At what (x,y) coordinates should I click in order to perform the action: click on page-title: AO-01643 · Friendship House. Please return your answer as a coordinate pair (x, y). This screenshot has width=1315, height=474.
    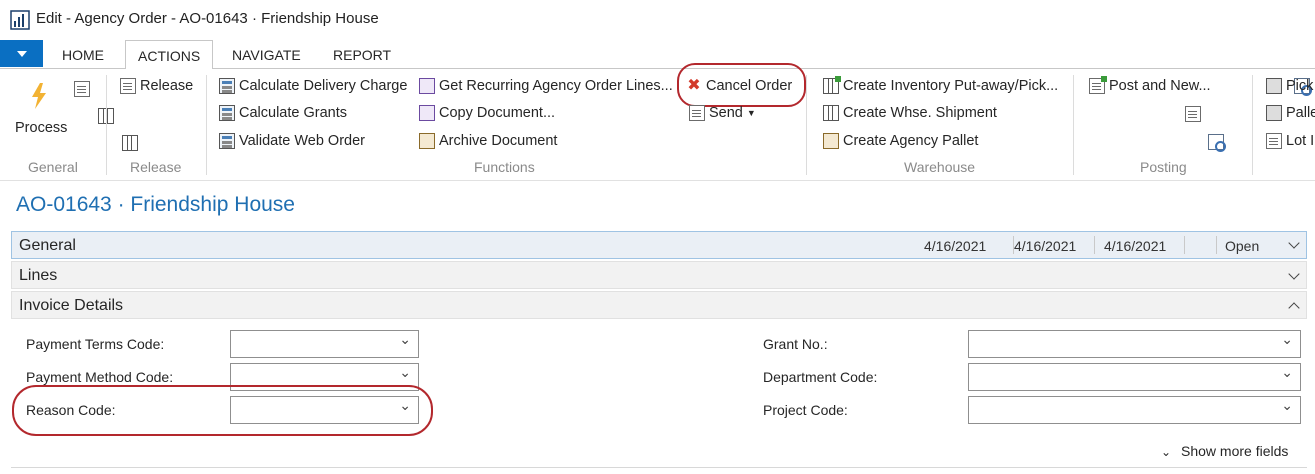
    Looking at the image, I should click on (155, 204).